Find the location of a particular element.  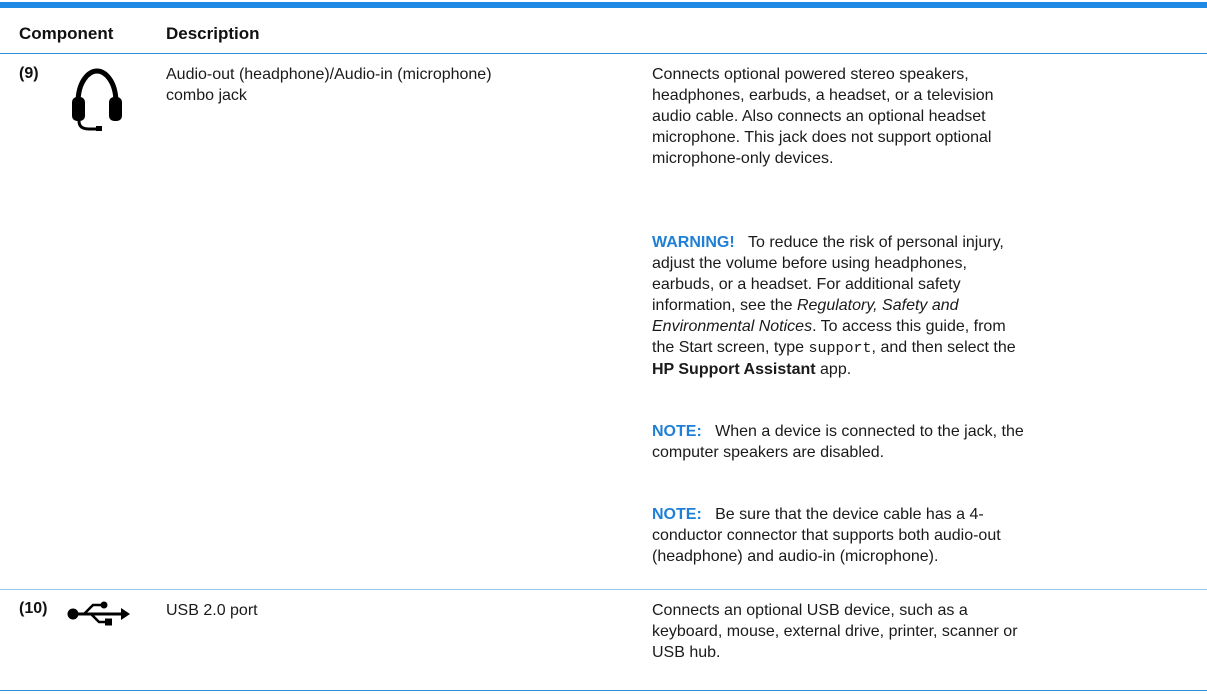

header-component: Component is located at coordinates (66, 33).